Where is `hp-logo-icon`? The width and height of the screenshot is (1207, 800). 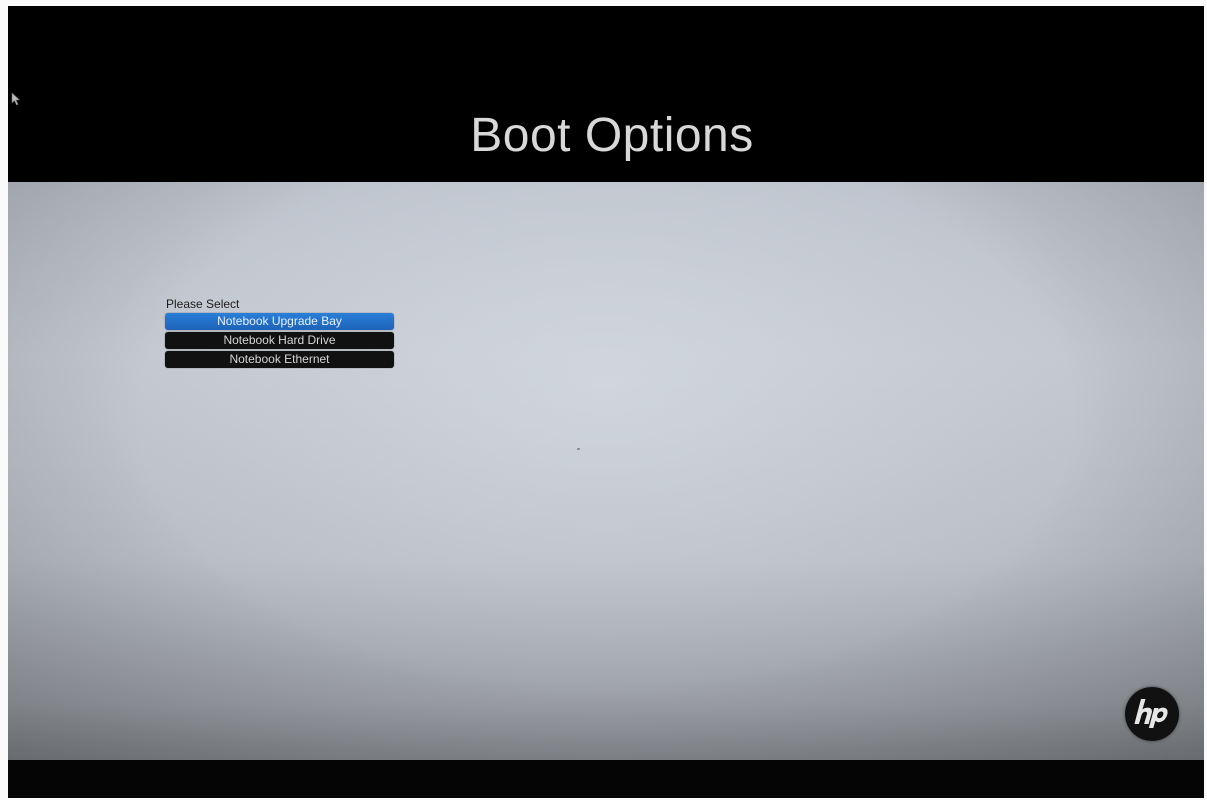
hp-logo-icon is located at coordinates (1152, 714).